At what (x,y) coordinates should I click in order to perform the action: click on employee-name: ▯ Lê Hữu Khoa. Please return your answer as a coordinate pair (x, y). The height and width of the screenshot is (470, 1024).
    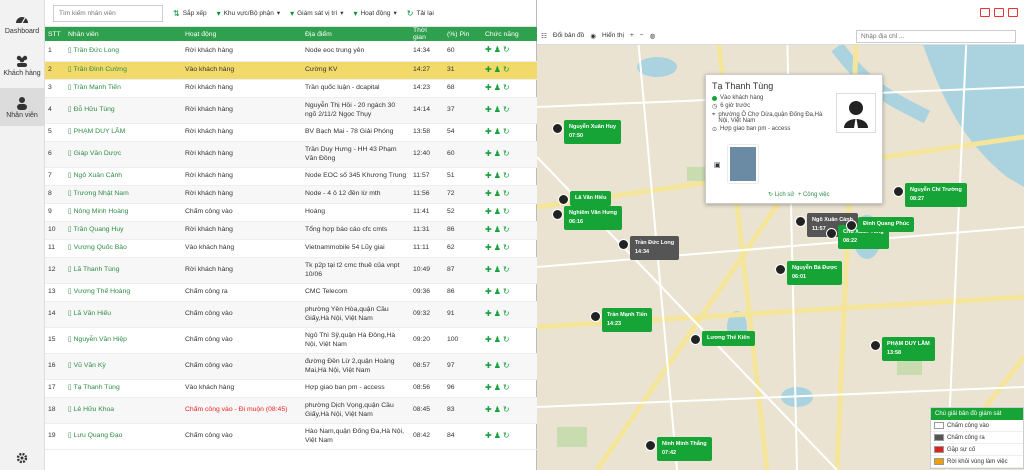
    Looking at the image, I should click on (123, 410).